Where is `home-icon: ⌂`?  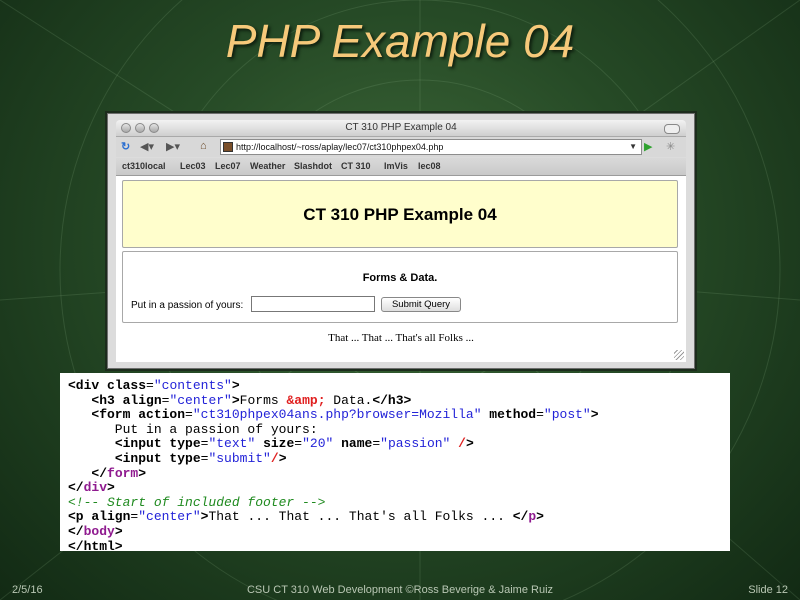
home-icon: ⌂ is located at coordinates (203, 146).